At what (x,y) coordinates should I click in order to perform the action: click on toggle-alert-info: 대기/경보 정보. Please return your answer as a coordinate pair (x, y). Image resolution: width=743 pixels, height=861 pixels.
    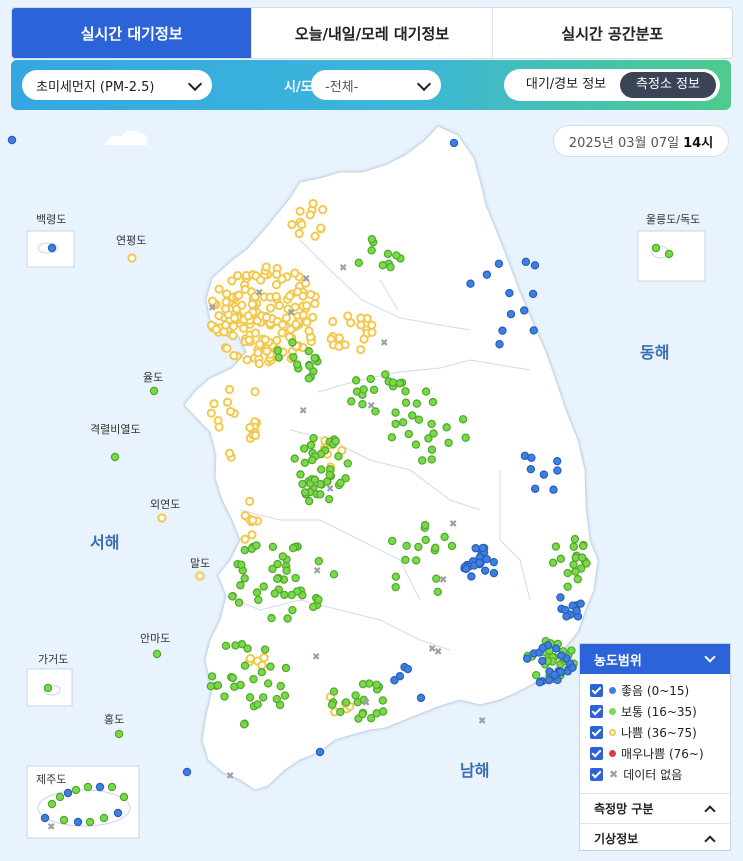
    Looking at the image, I should click on (566, 85).